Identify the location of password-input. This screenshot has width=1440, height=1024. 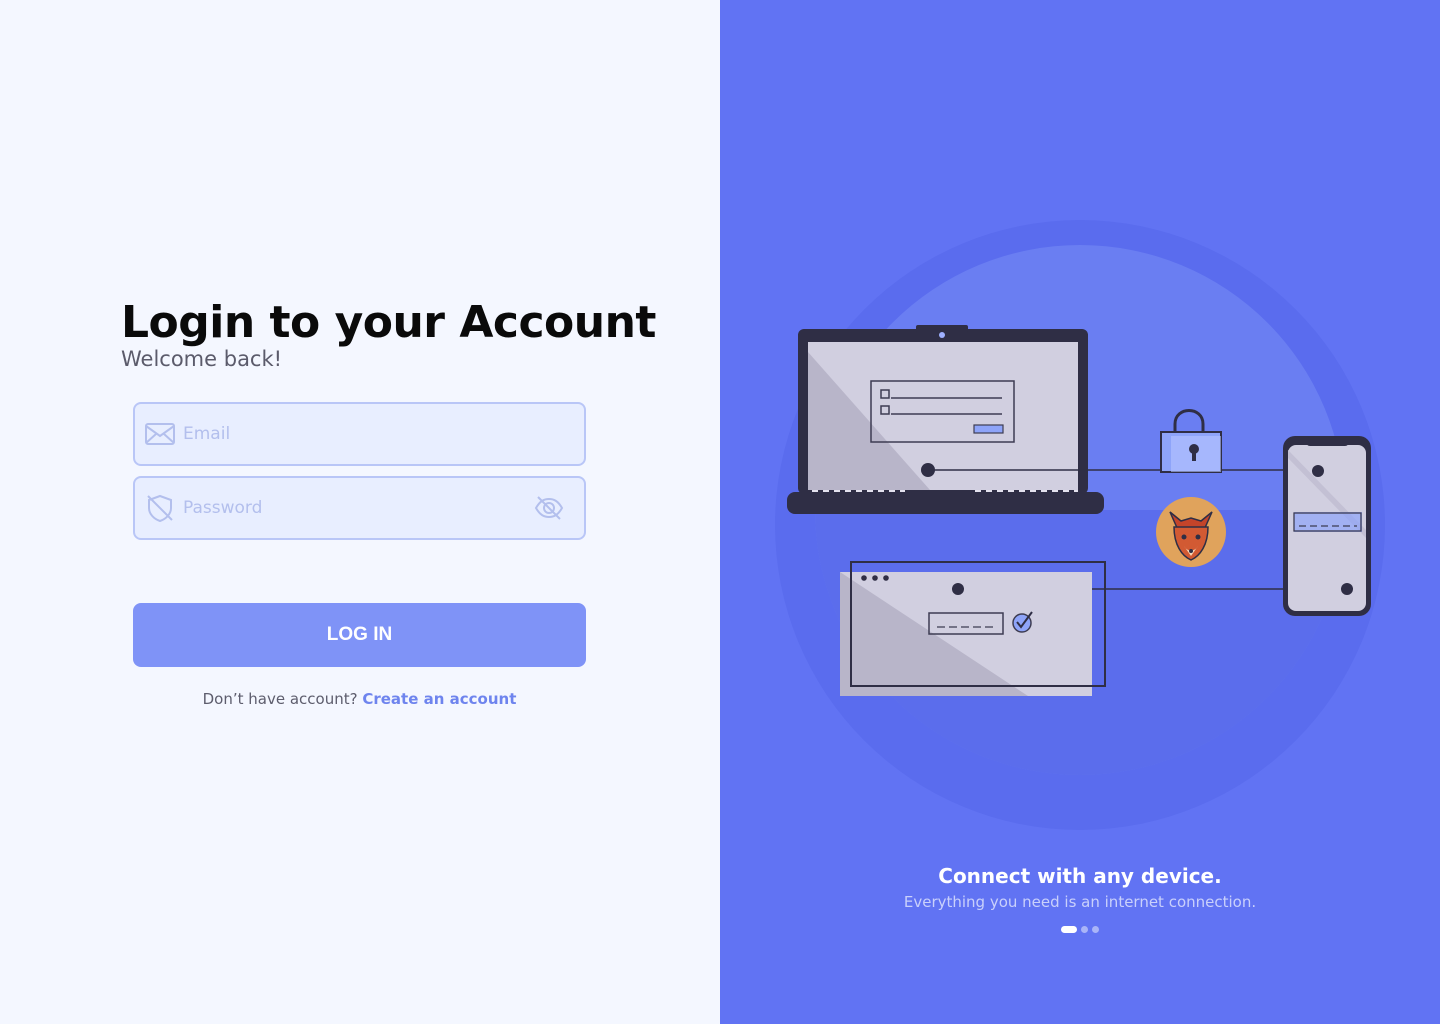
(357, 508).